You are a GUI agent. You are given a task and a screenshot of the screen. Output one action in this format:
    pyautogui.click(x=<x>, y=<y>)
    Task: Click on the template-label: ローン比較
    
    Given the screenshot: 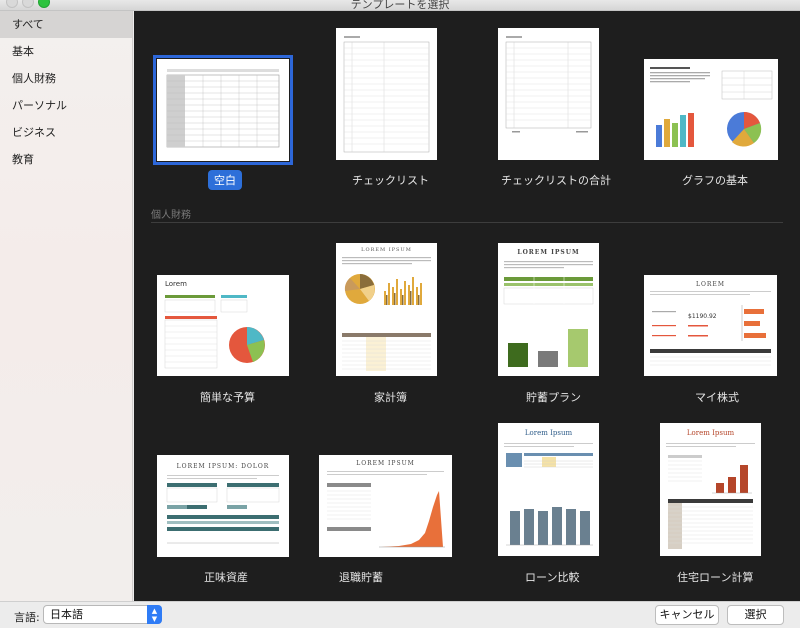 What is the action you would take?
    pyautogui.click(x=552, y=577)
    